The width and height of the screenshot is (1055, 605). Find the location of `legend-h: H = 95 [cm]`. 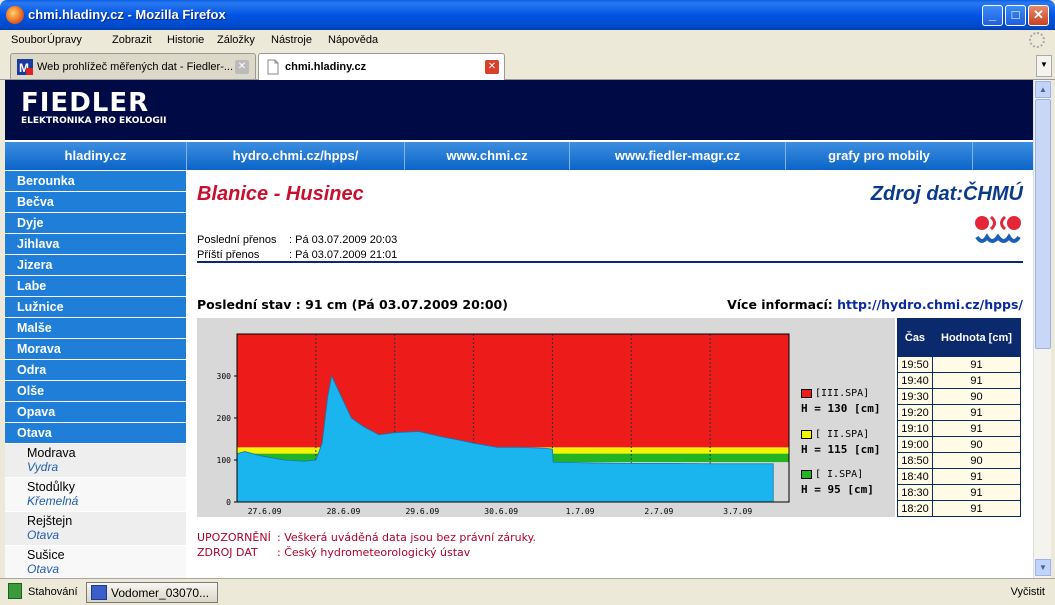

legend-h: H = 95 [cm] is located at coordinates (837, 489).